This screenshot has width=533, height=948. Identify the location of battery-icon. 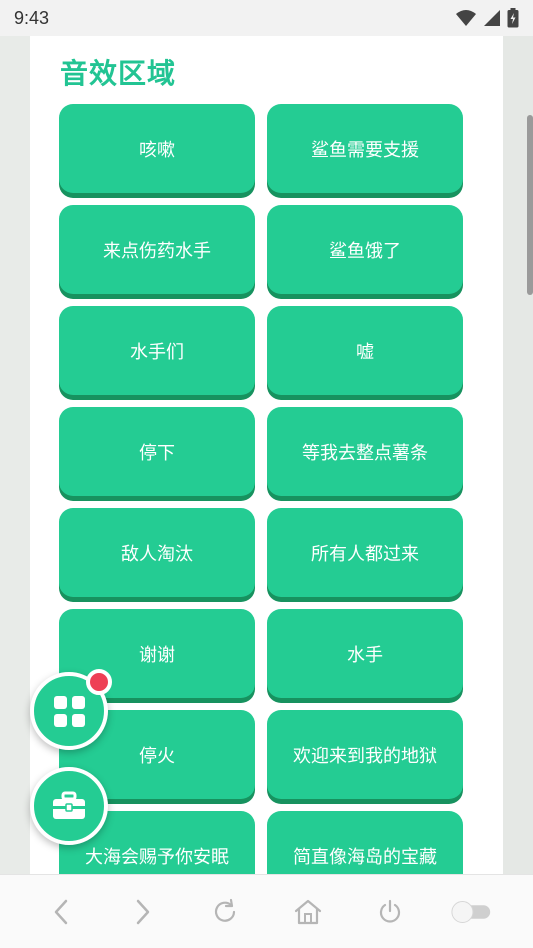
(513, 18).